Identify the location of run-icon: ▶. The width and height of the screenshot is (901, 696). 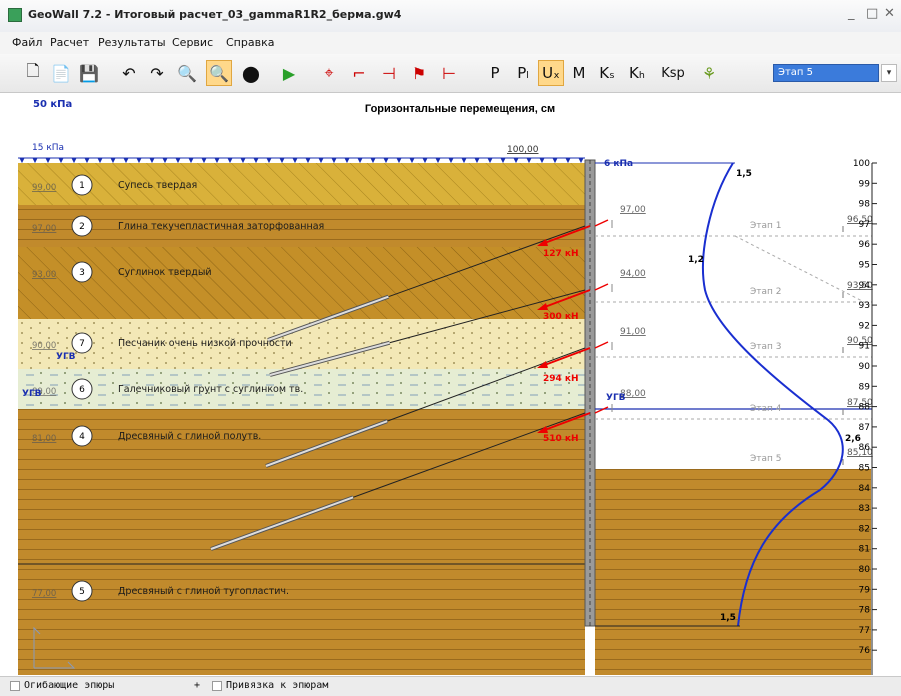
(289, 73).